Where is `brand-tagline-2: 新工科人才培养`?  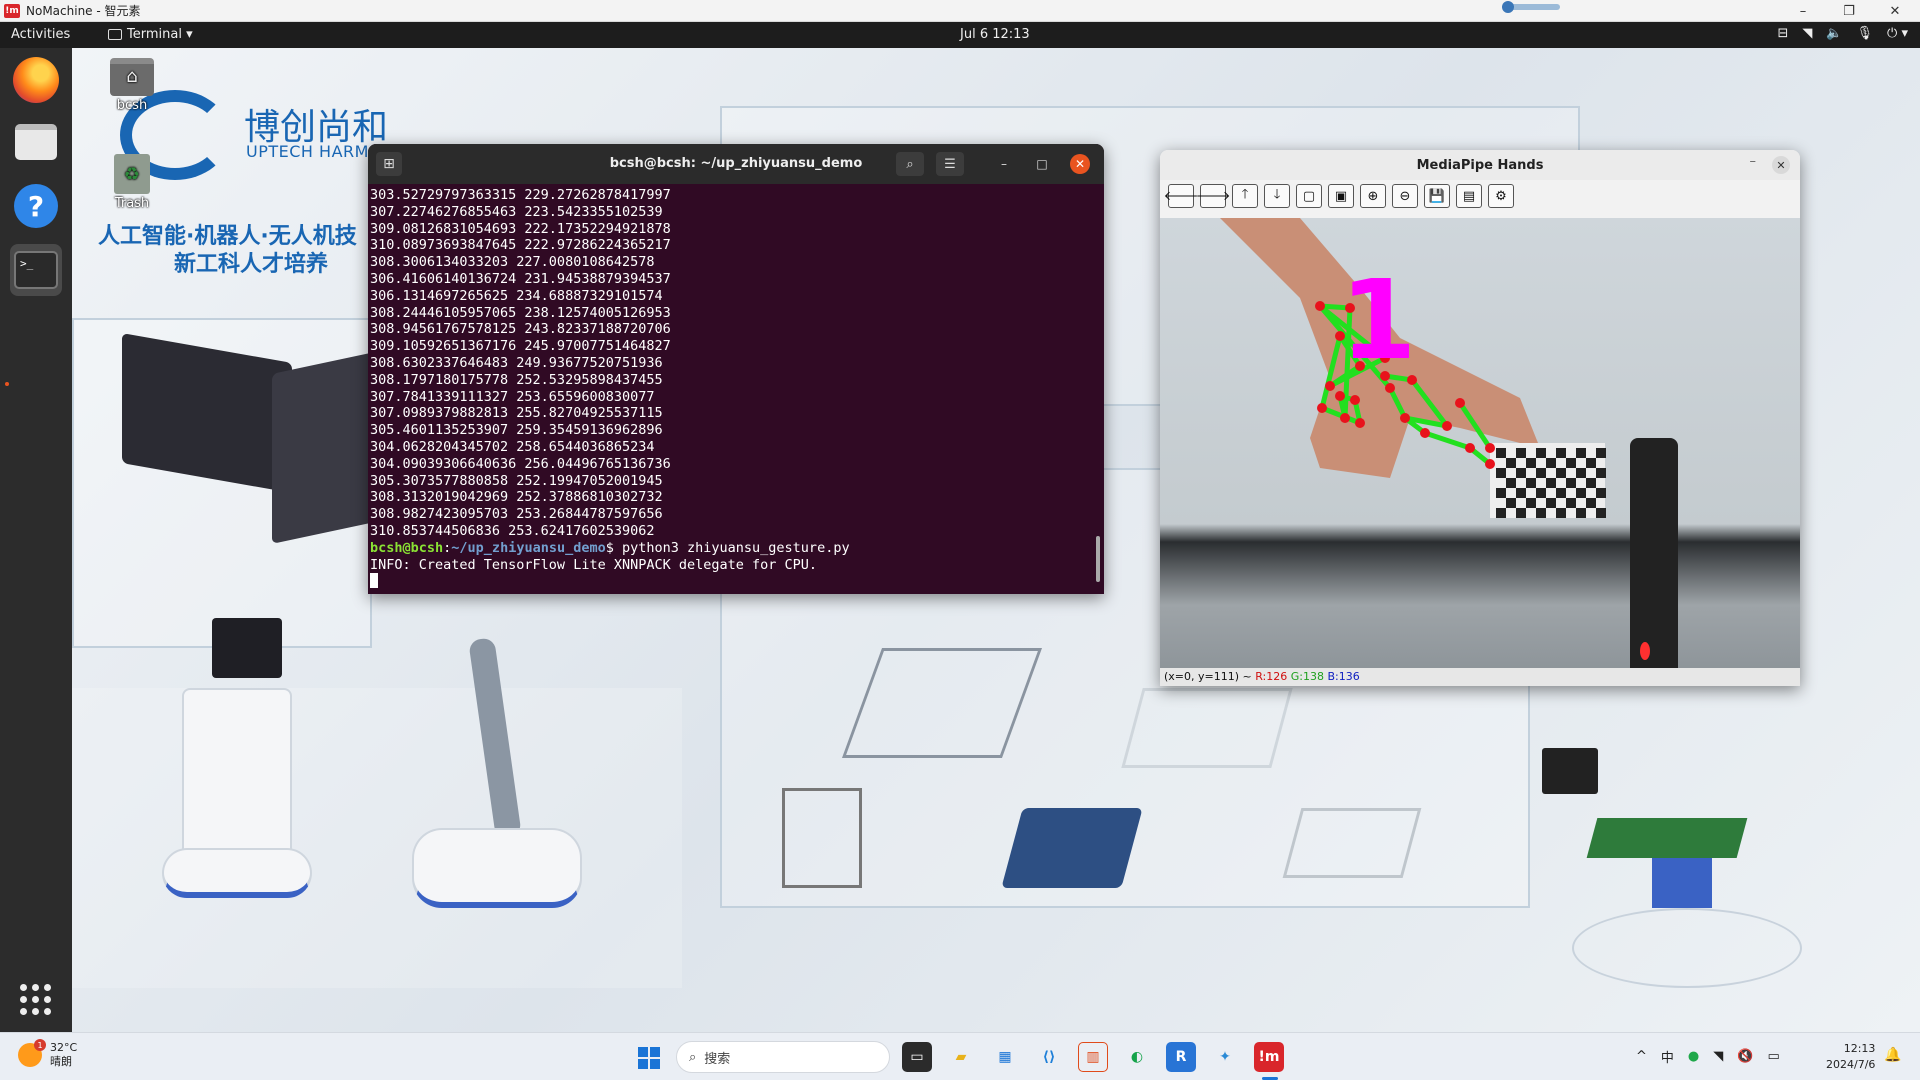 brand-tagline-2: 新工科人才培养 is located at coordinates (251, 264).